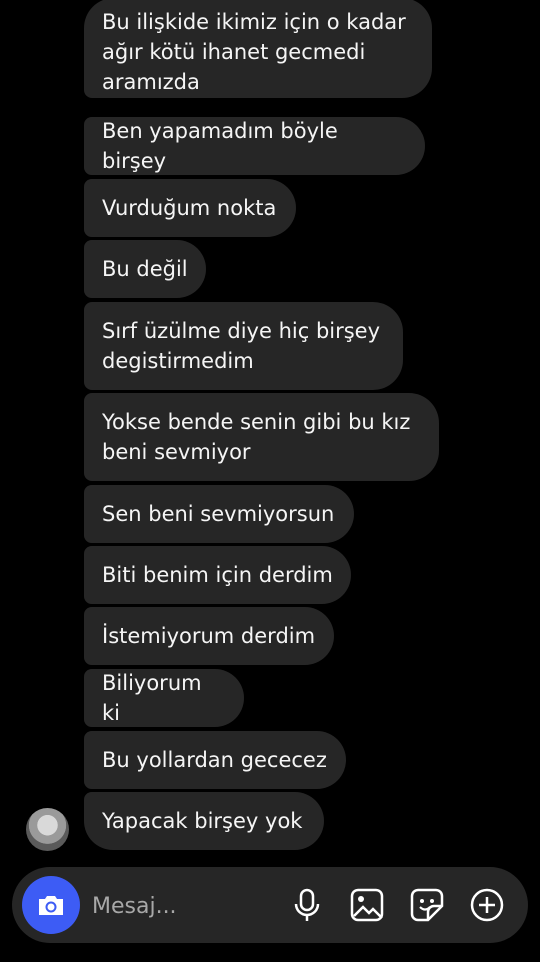  I want to click on sticker-button, so click(427, 905).